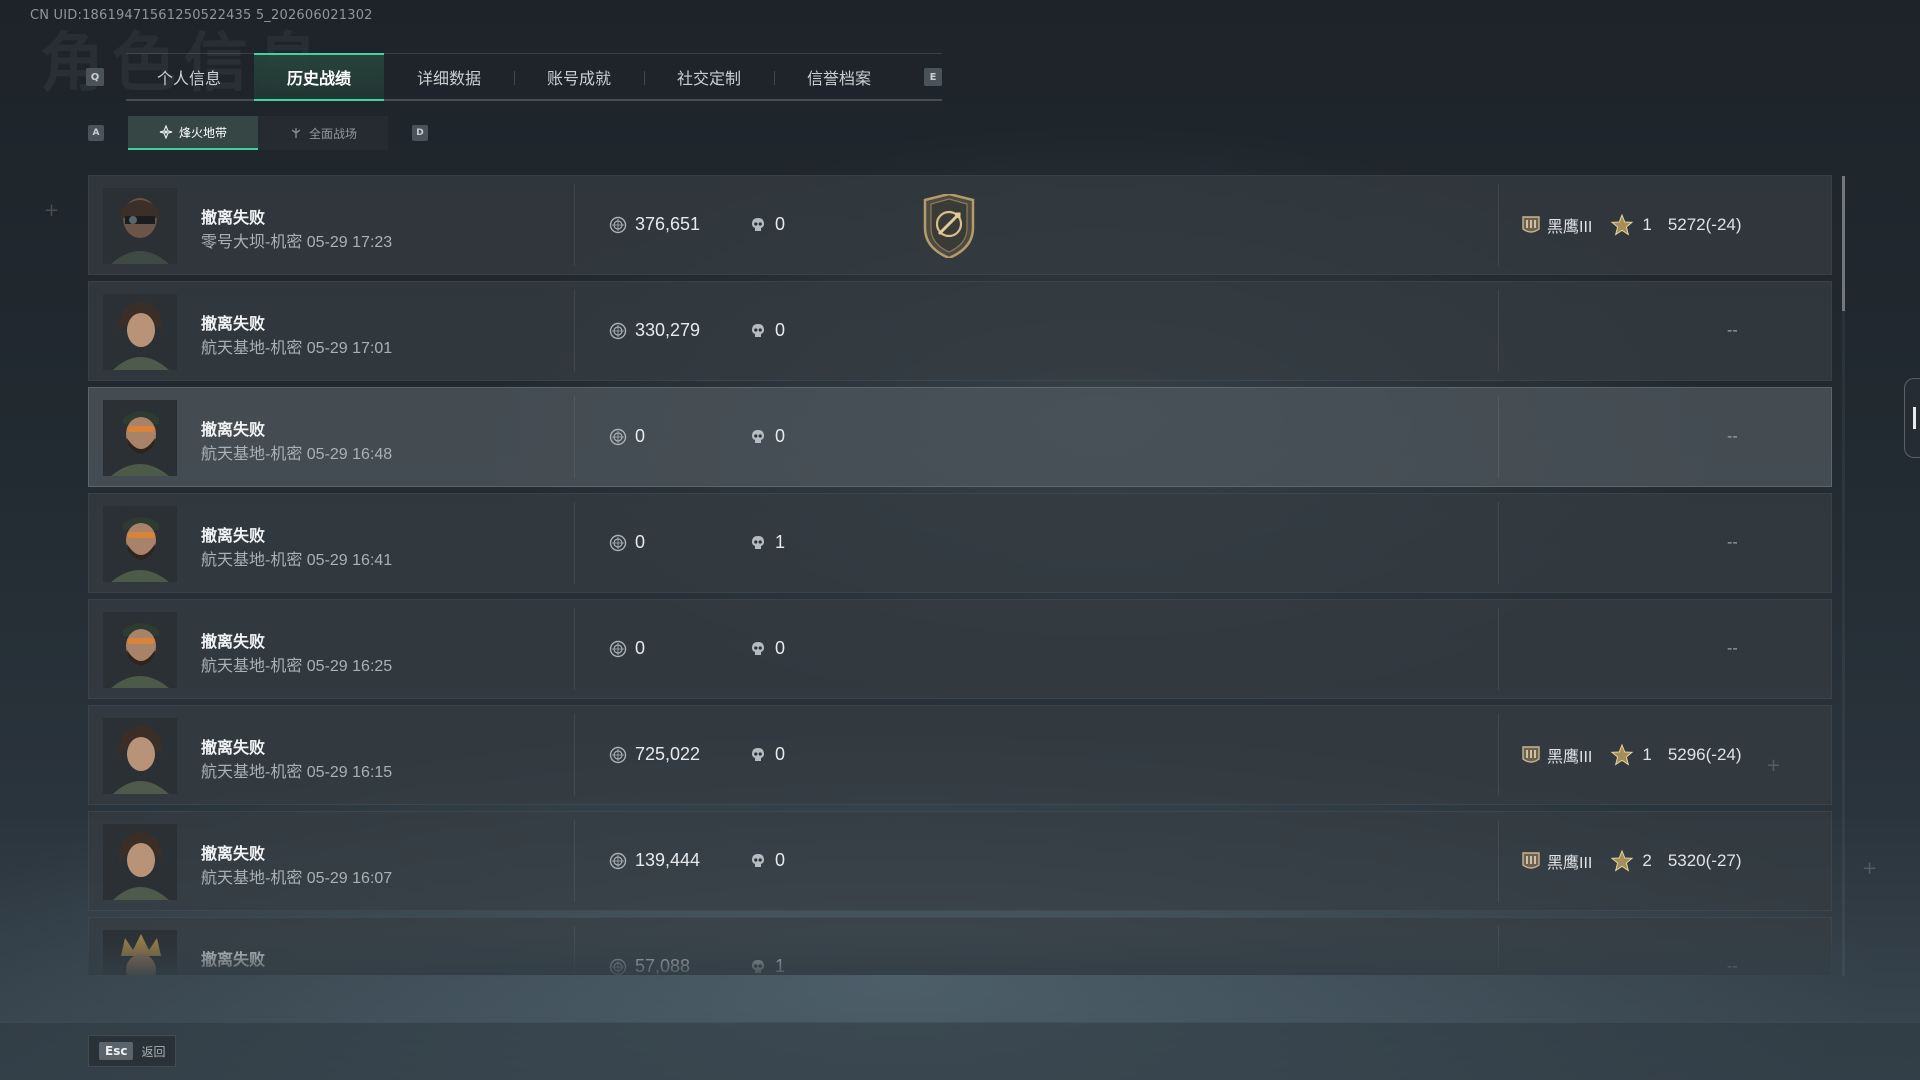  Describe the element at coordinates (1622, 754) in the screenshot. I see `star-icon` at that location.